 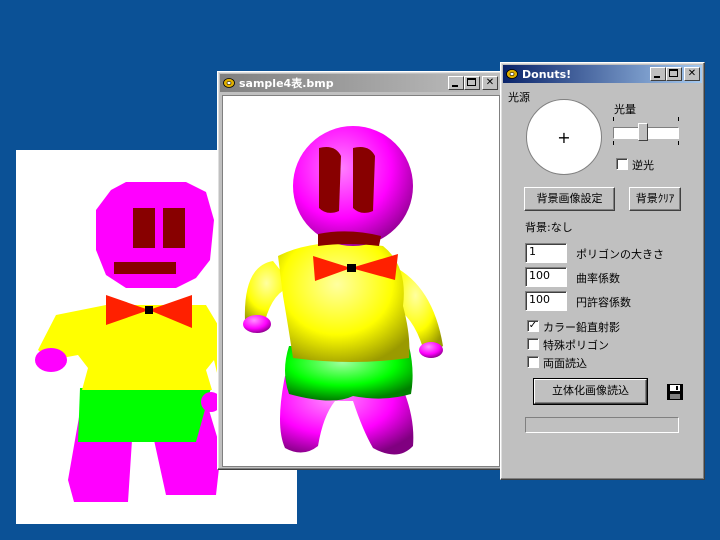 I want to click on slider-ticks, so click(x=646, y=119).